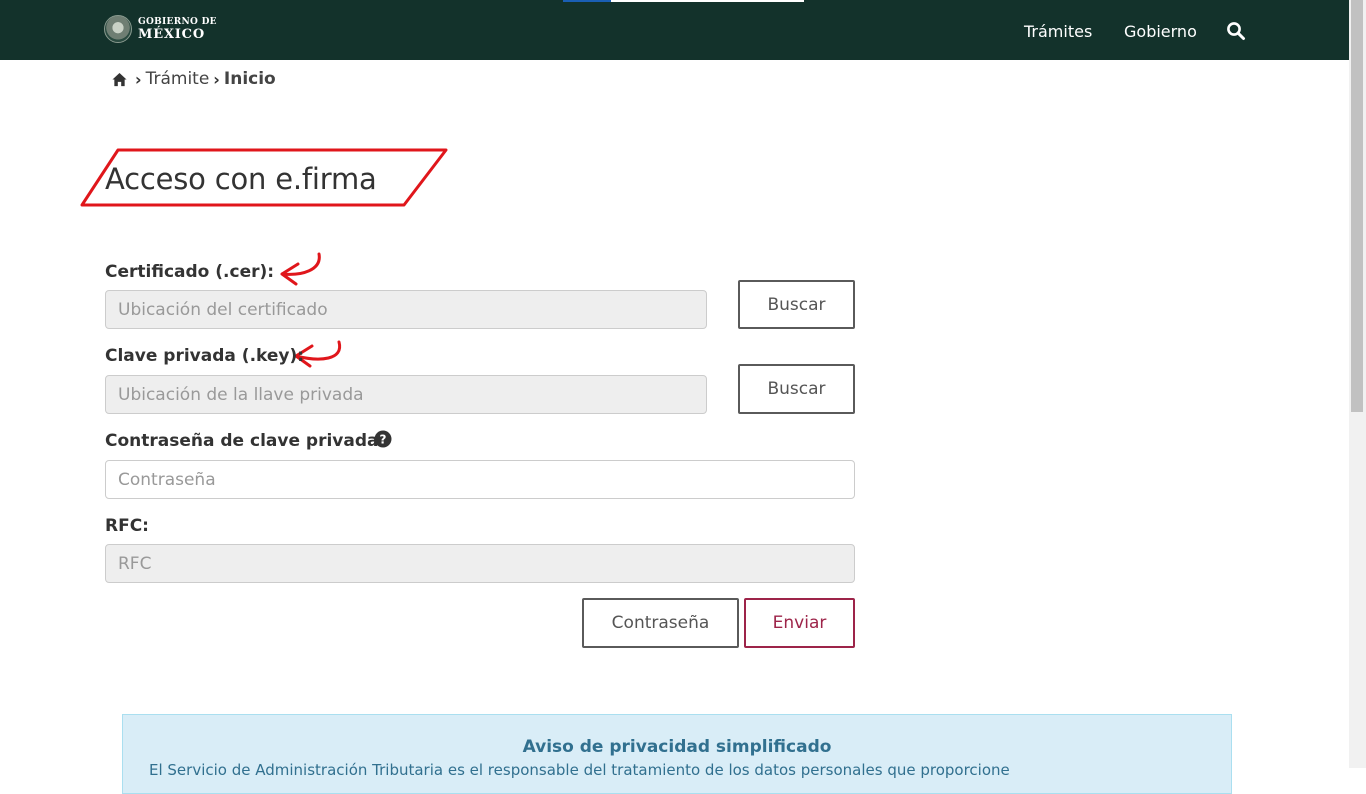 The height and width of the screenshot is (794, 1366). I want to click on search-icon, so click(1236, 31).